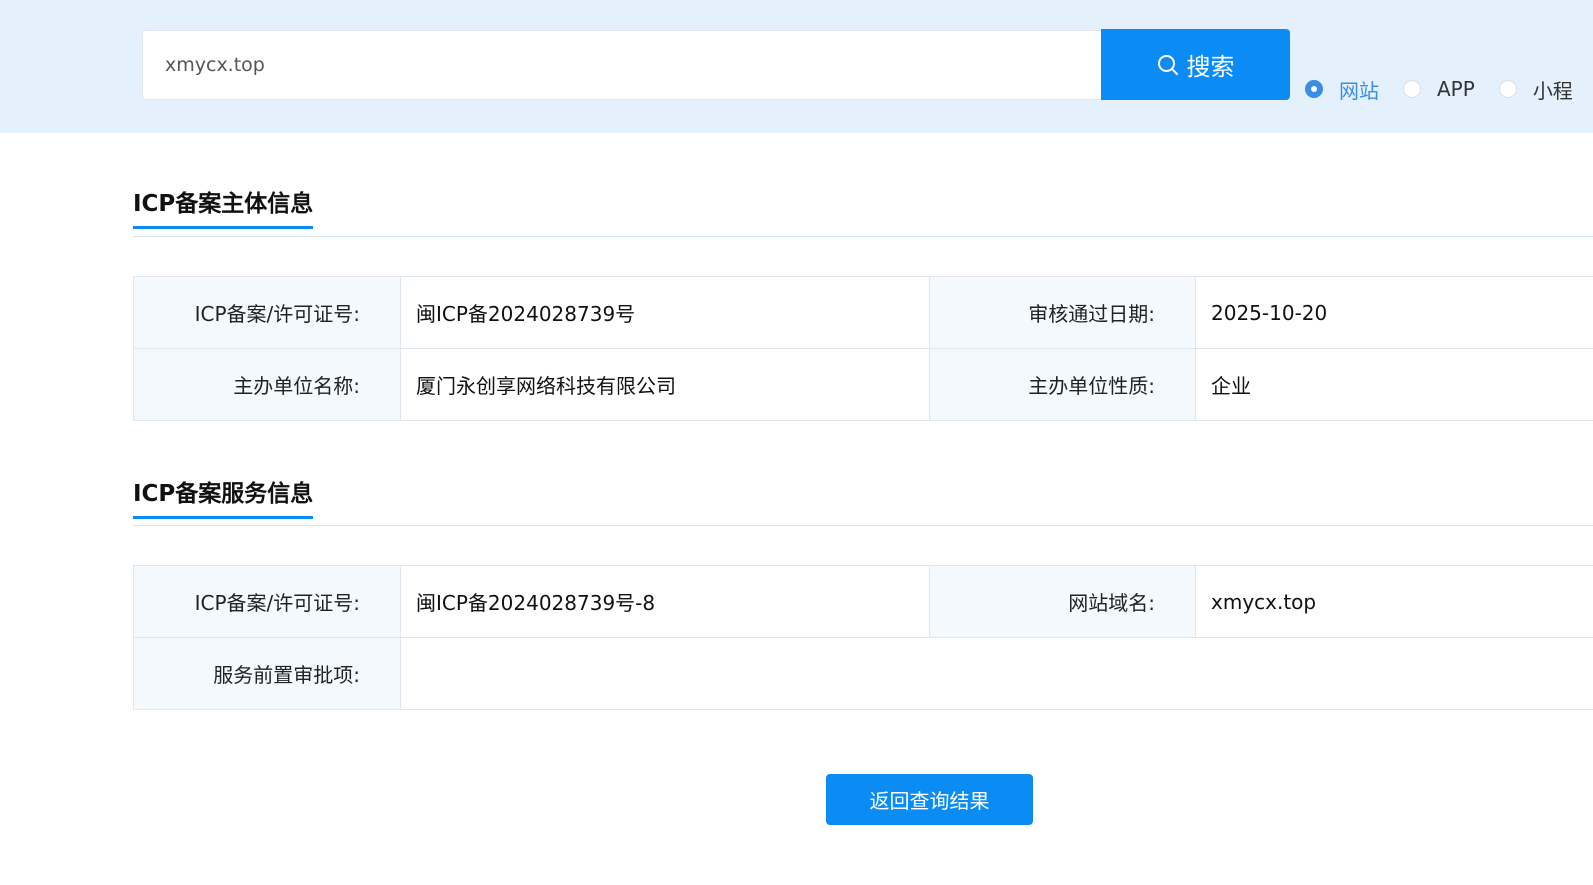 This screenshot has height=885, width=1593. Describe the element at coordinates (215, 65) in the screenshot. I see `search-input-value: xmycx.top` at that location.